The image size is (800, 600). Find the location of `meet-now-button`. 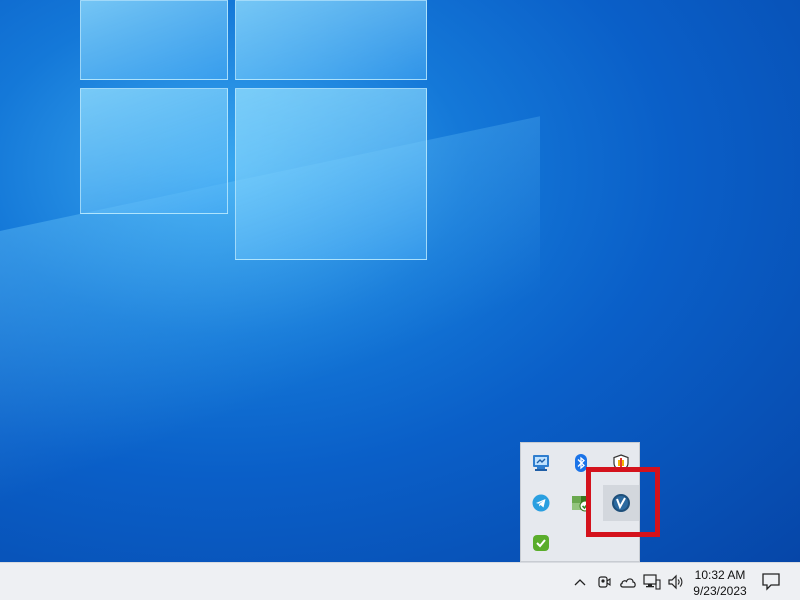

meet-now-button is located at coordinates (604, 582).